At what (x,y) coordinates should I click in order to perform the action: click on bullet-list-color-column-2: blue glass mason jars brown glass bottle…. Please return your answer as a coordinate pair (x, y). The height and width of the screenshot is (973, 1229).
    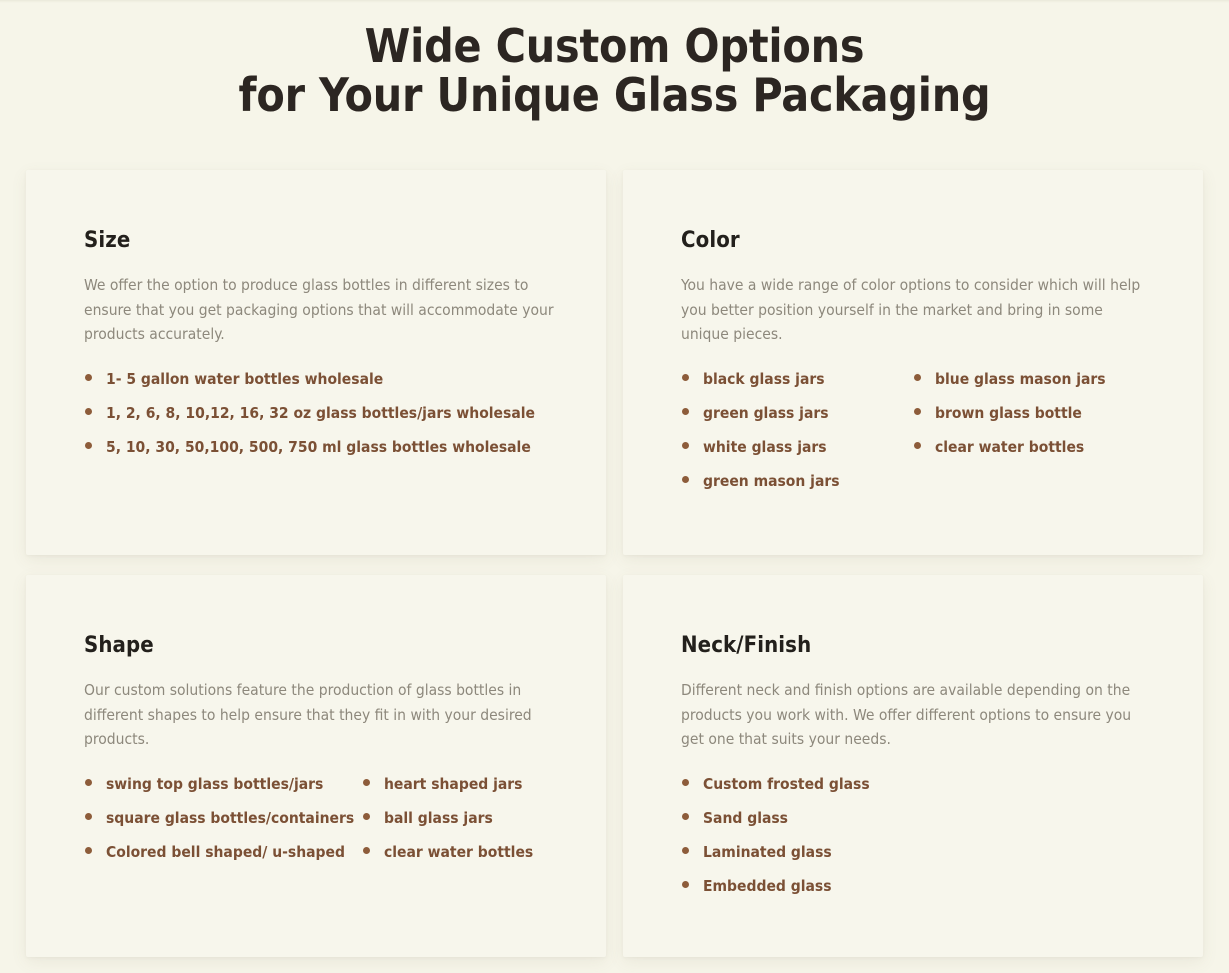
    Looking at the image, I should click on (1038, 430).